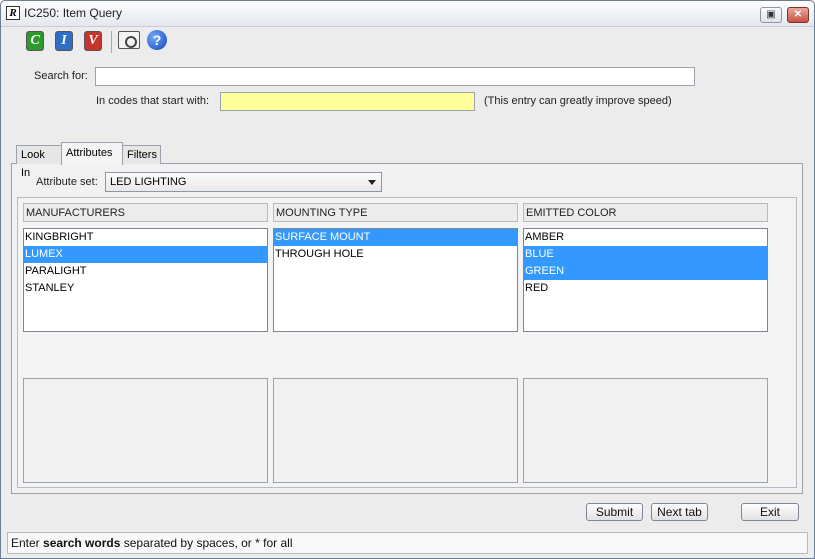 The image size is (815, 559). I want to click on camera-icon, so click(129, 40).